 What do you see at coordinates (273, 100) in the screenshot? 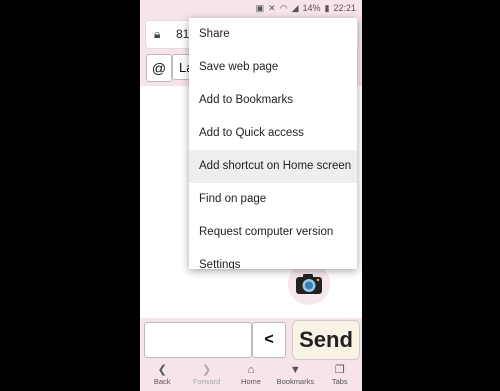
I see `menu-item-add-to-bookmarks: Add to Bookmarks` at bounding box center [273, 100].